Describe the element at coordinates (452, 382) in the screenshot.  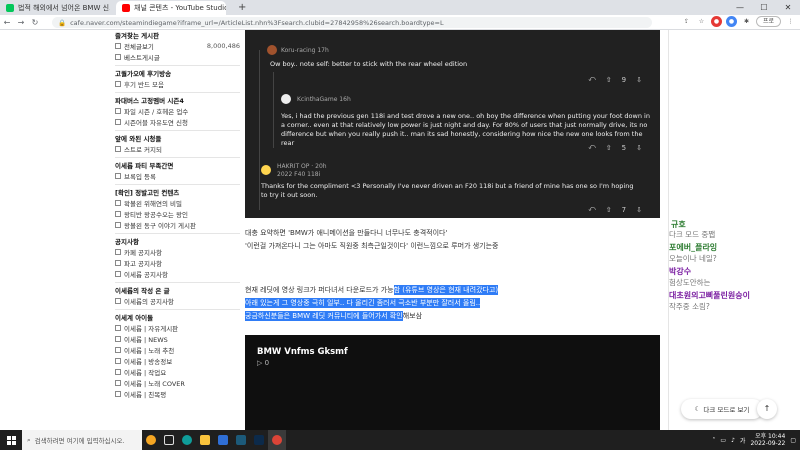
I see `embedded-video: BMW Vnfms Gksmf ▷ 0` at that location.